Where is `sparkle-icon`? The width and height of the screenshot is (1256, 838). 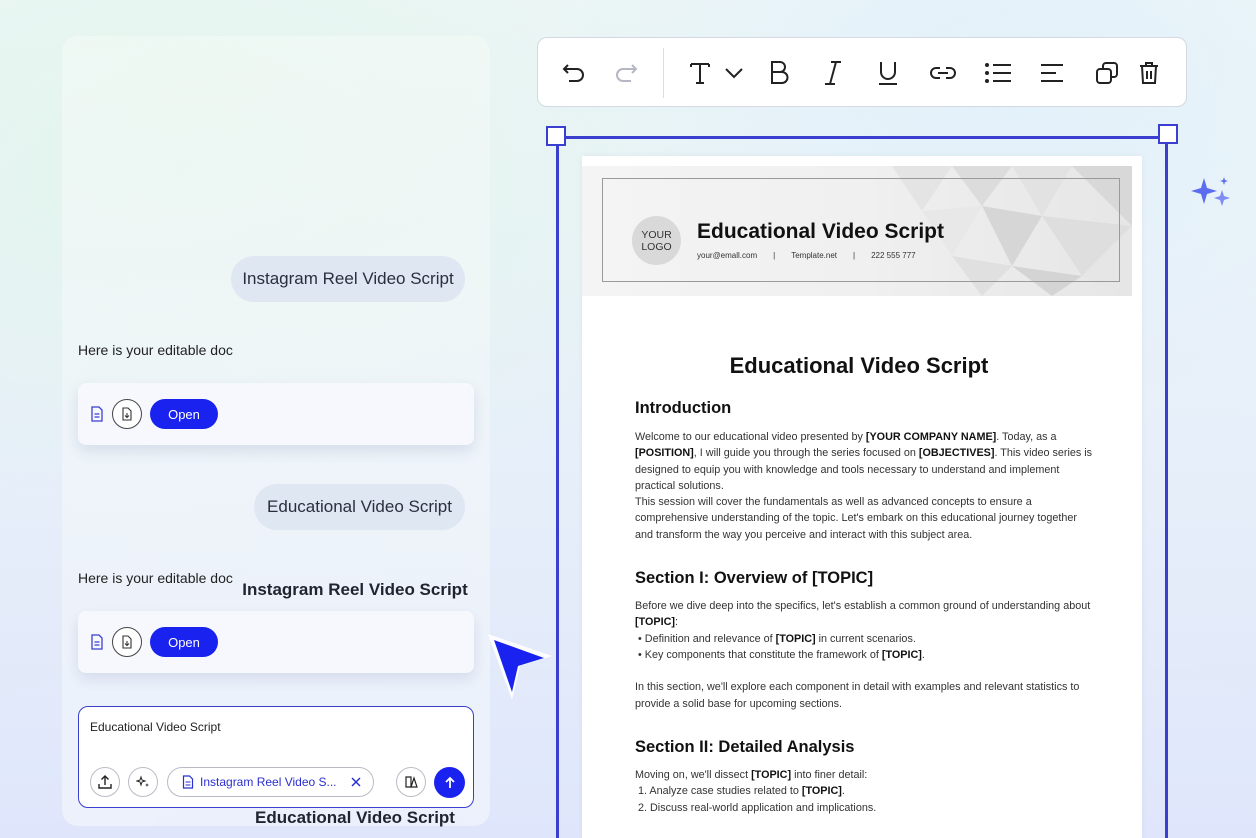
sparkle-icon is located at coordinates (1210, 191).